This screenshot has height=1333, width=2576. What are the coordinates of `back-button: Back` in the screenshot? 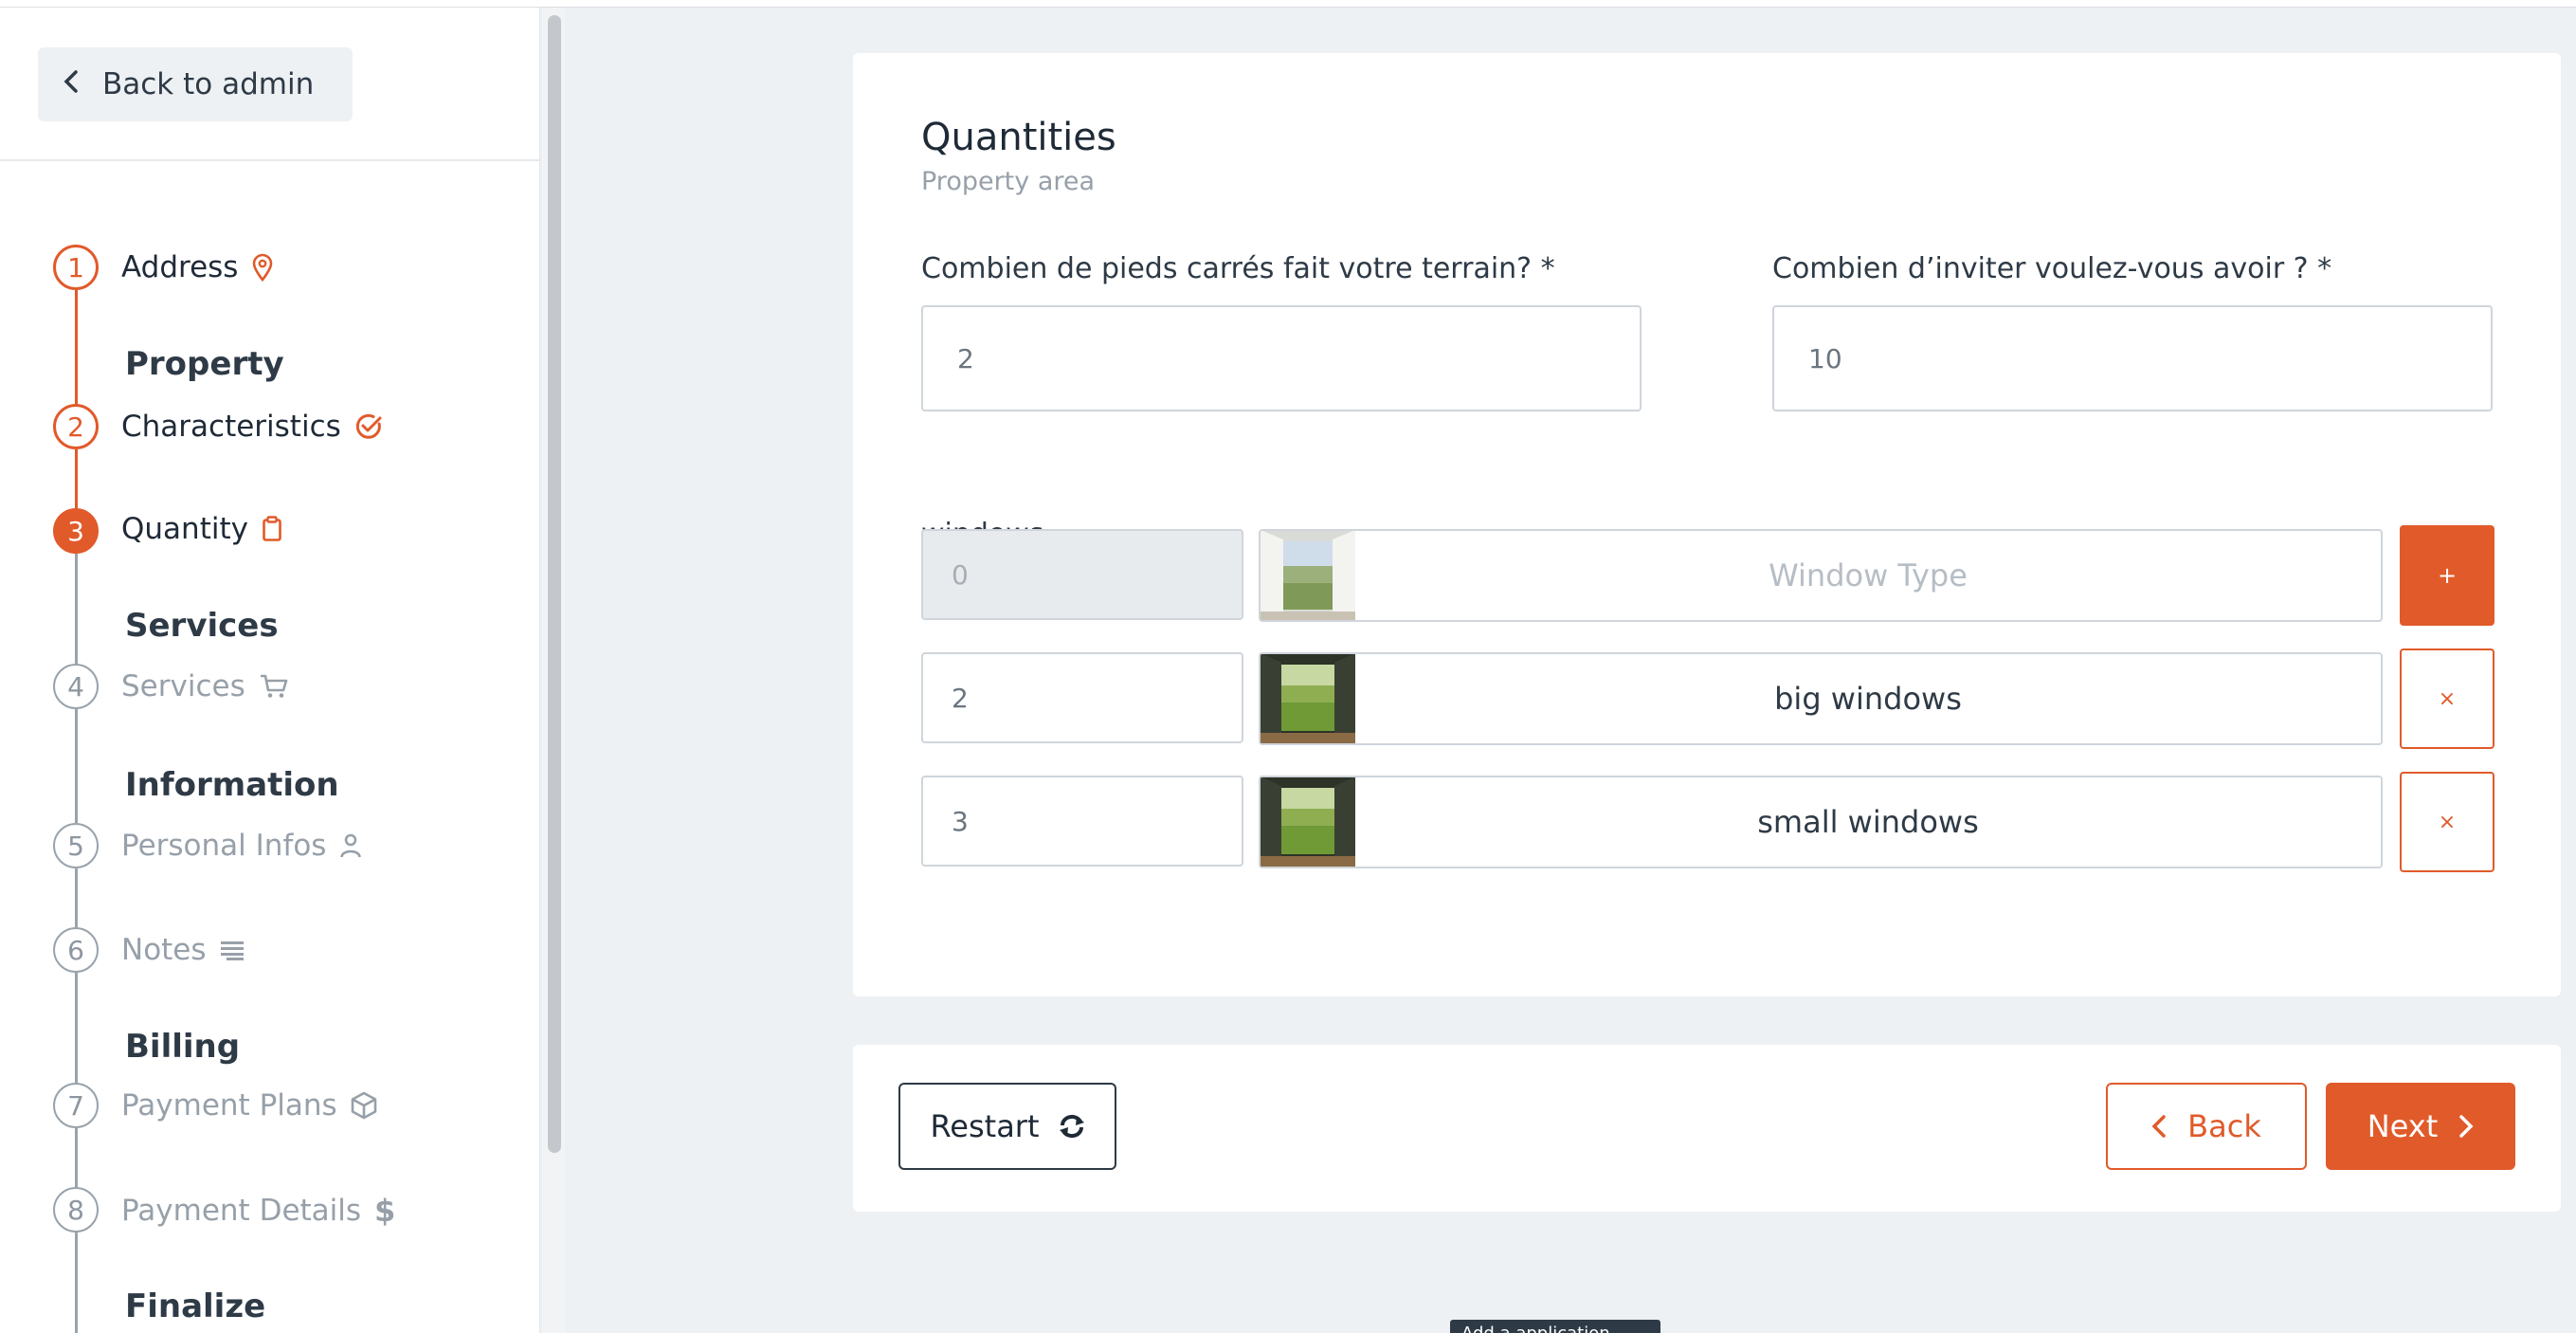 It's located at (2206, 1126).